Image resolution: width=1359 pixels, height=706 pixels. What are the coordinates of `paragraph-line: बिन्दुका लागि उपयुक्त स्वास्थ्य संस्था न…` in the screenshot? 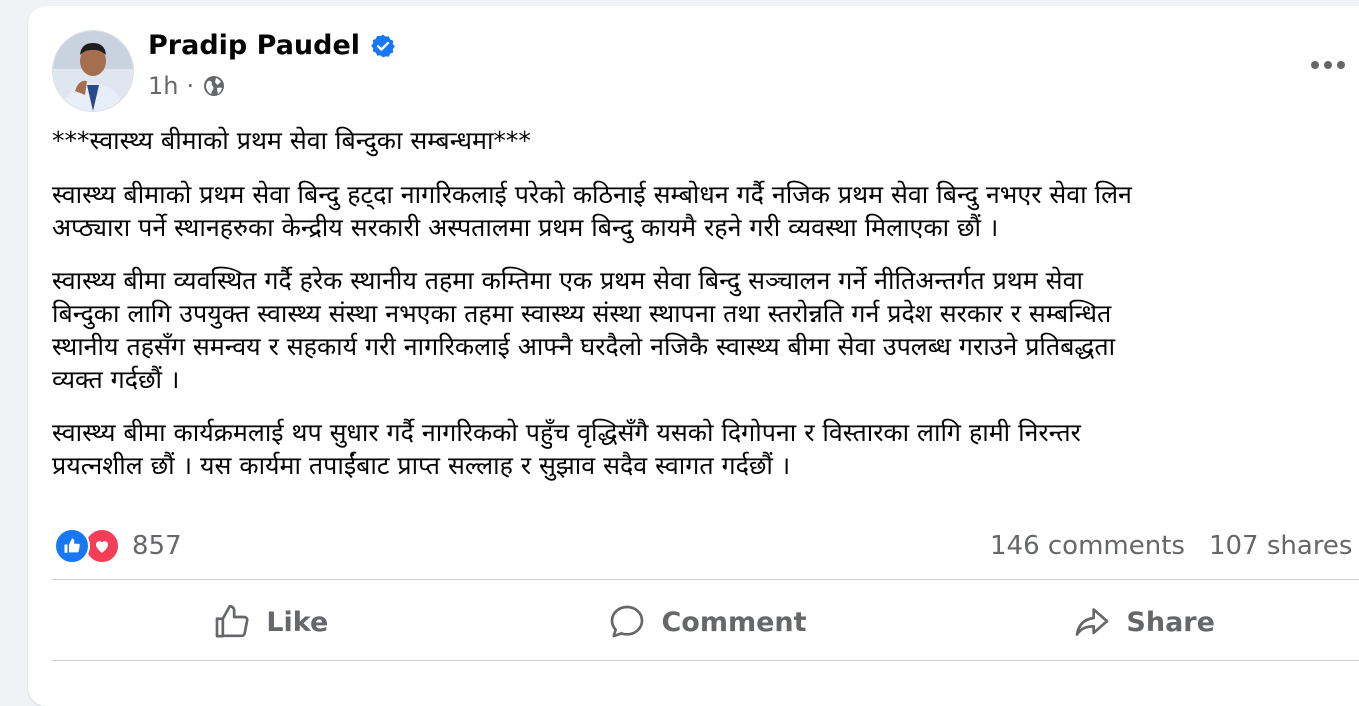 It's located at (582, 313).